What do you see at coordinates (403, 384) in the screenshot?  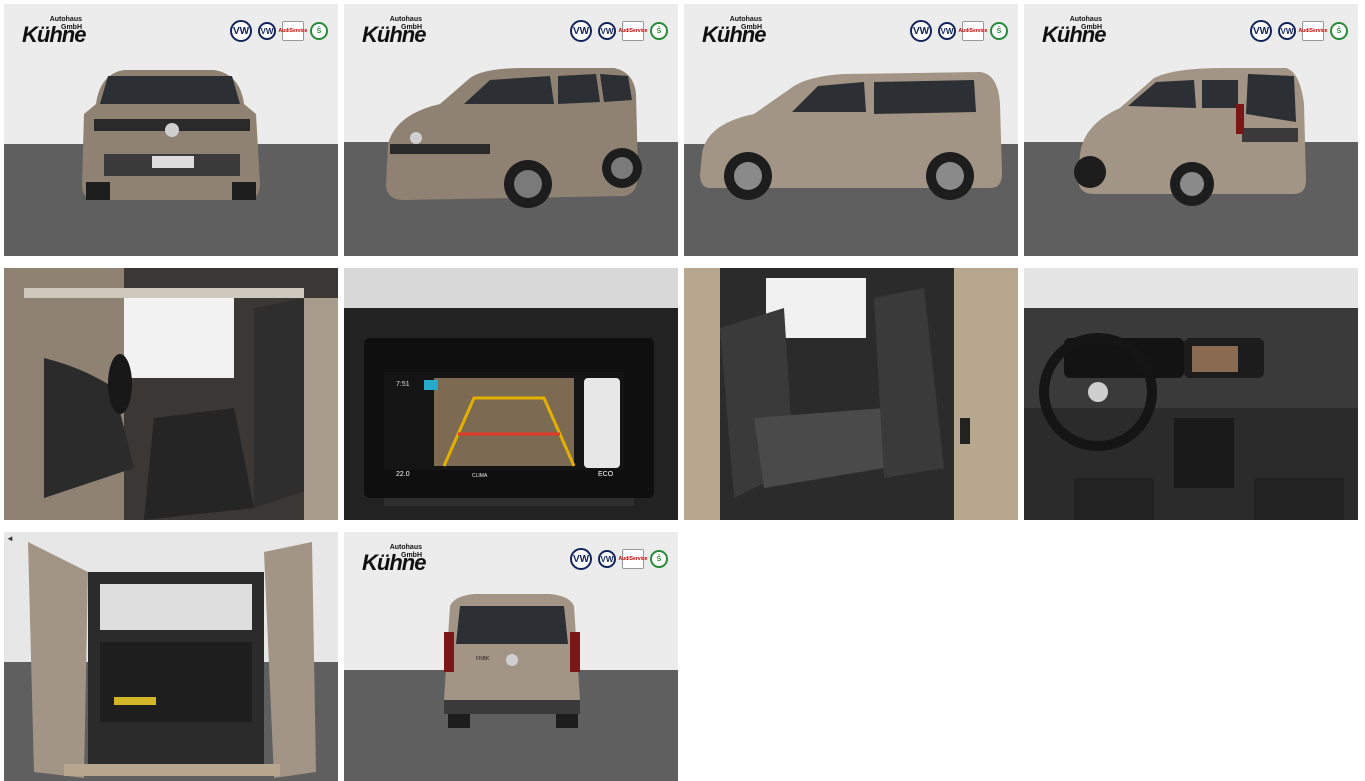 I see `screen-time-label: 7:51` at bounding box center [403, 384].